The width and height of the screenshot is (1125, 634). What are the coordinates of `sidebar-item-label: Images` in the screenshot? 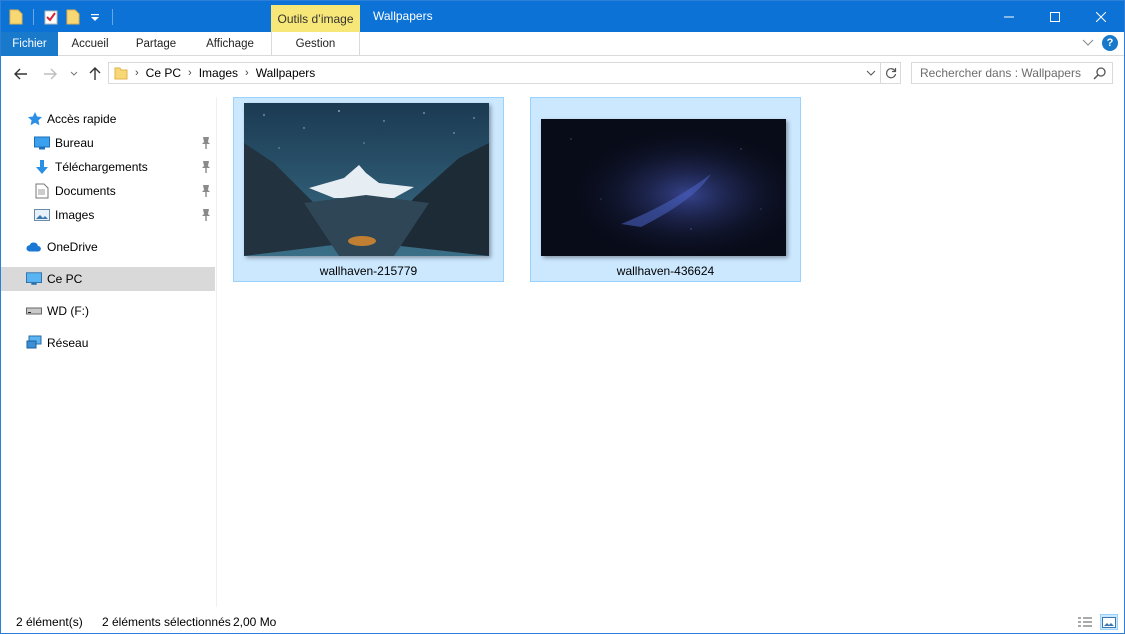 It's located at (75, 215).